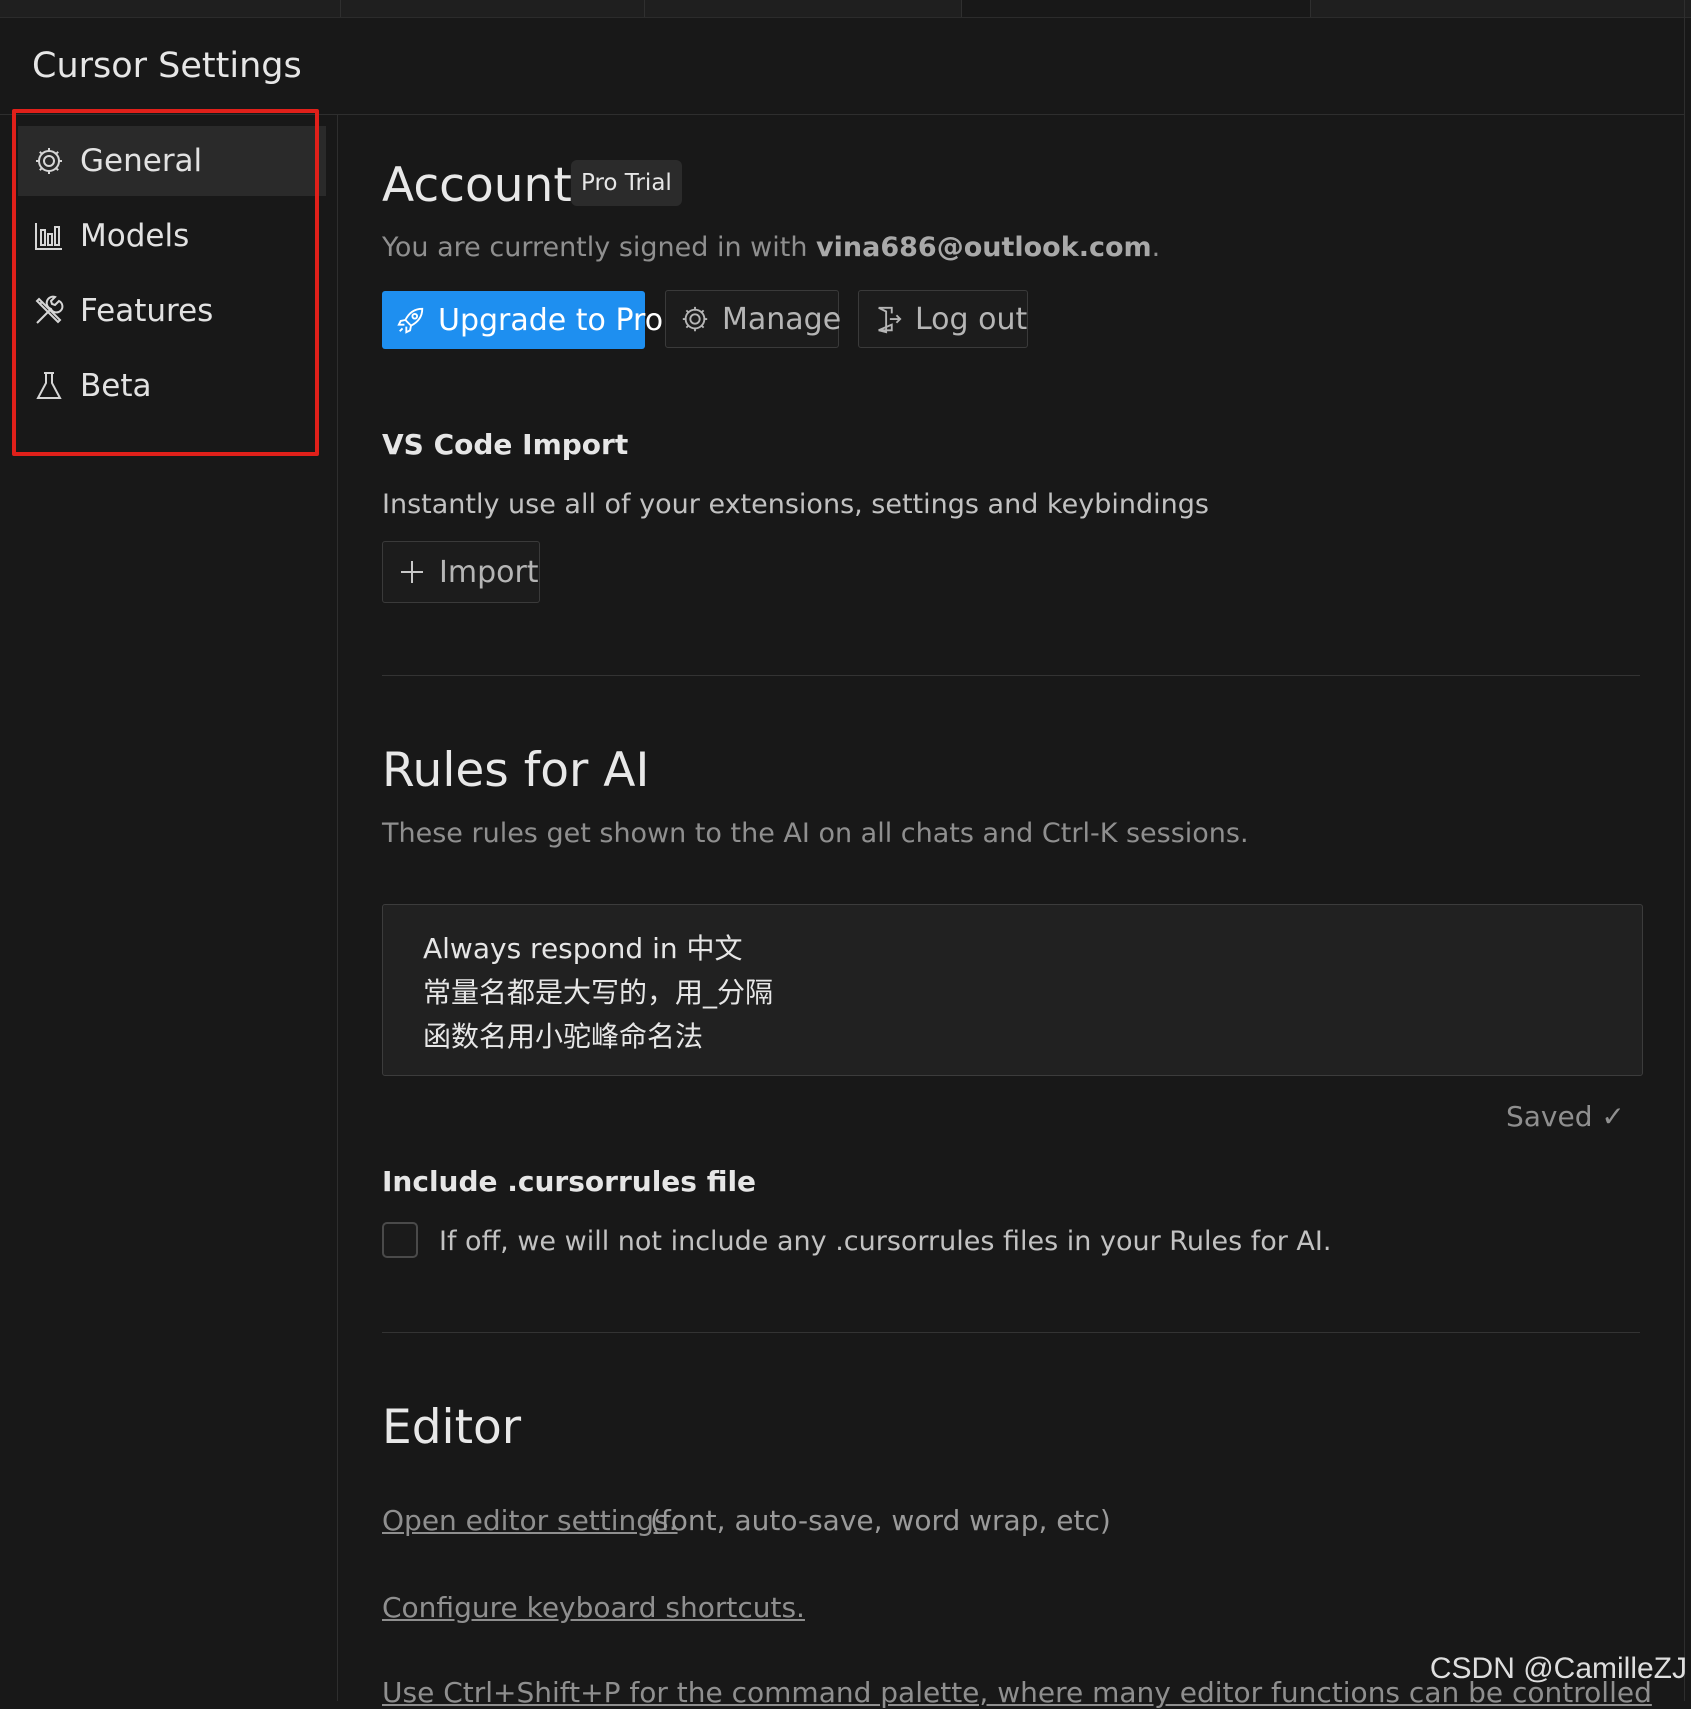  What do you see at coordinates (49, 311) in the screenshot?
I see `tools-icon` at bounding box center [49, 311].